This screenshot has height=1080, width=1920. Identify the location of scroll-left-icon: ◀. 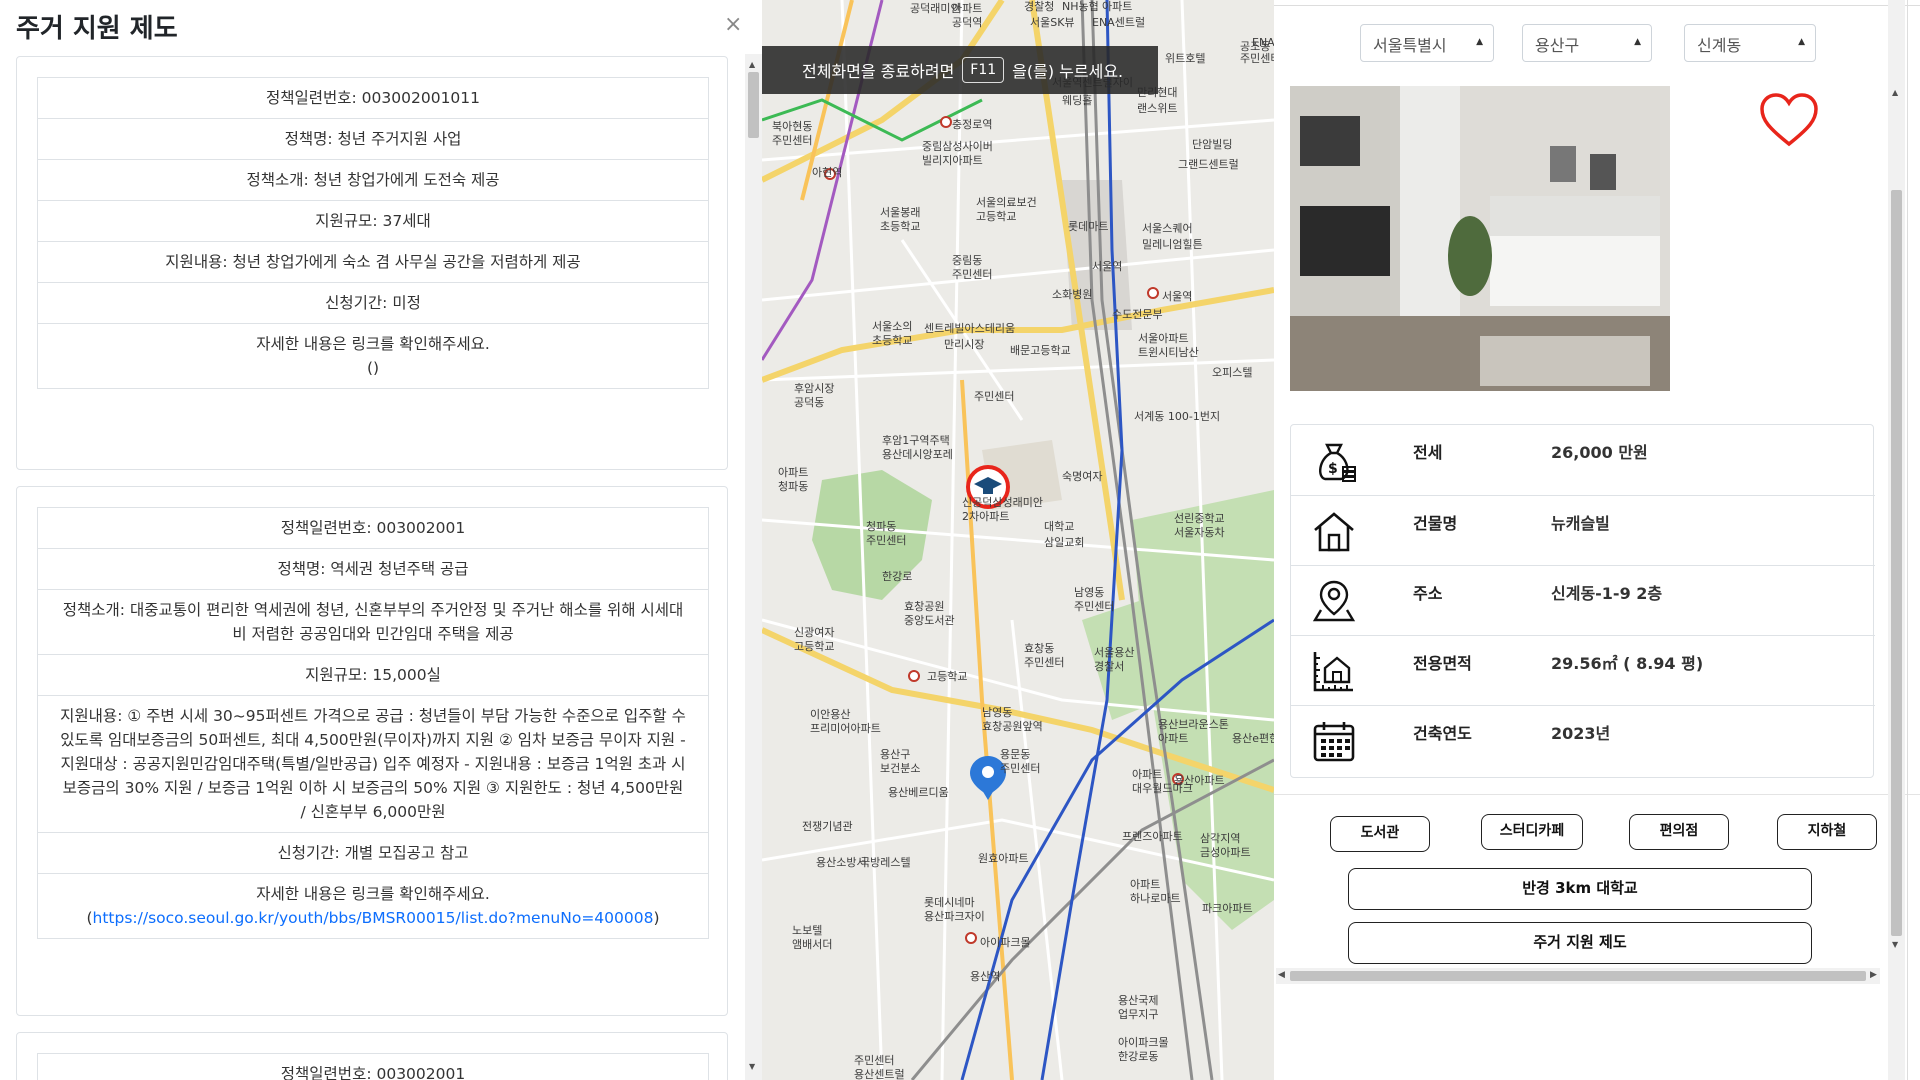
(1281, 975).